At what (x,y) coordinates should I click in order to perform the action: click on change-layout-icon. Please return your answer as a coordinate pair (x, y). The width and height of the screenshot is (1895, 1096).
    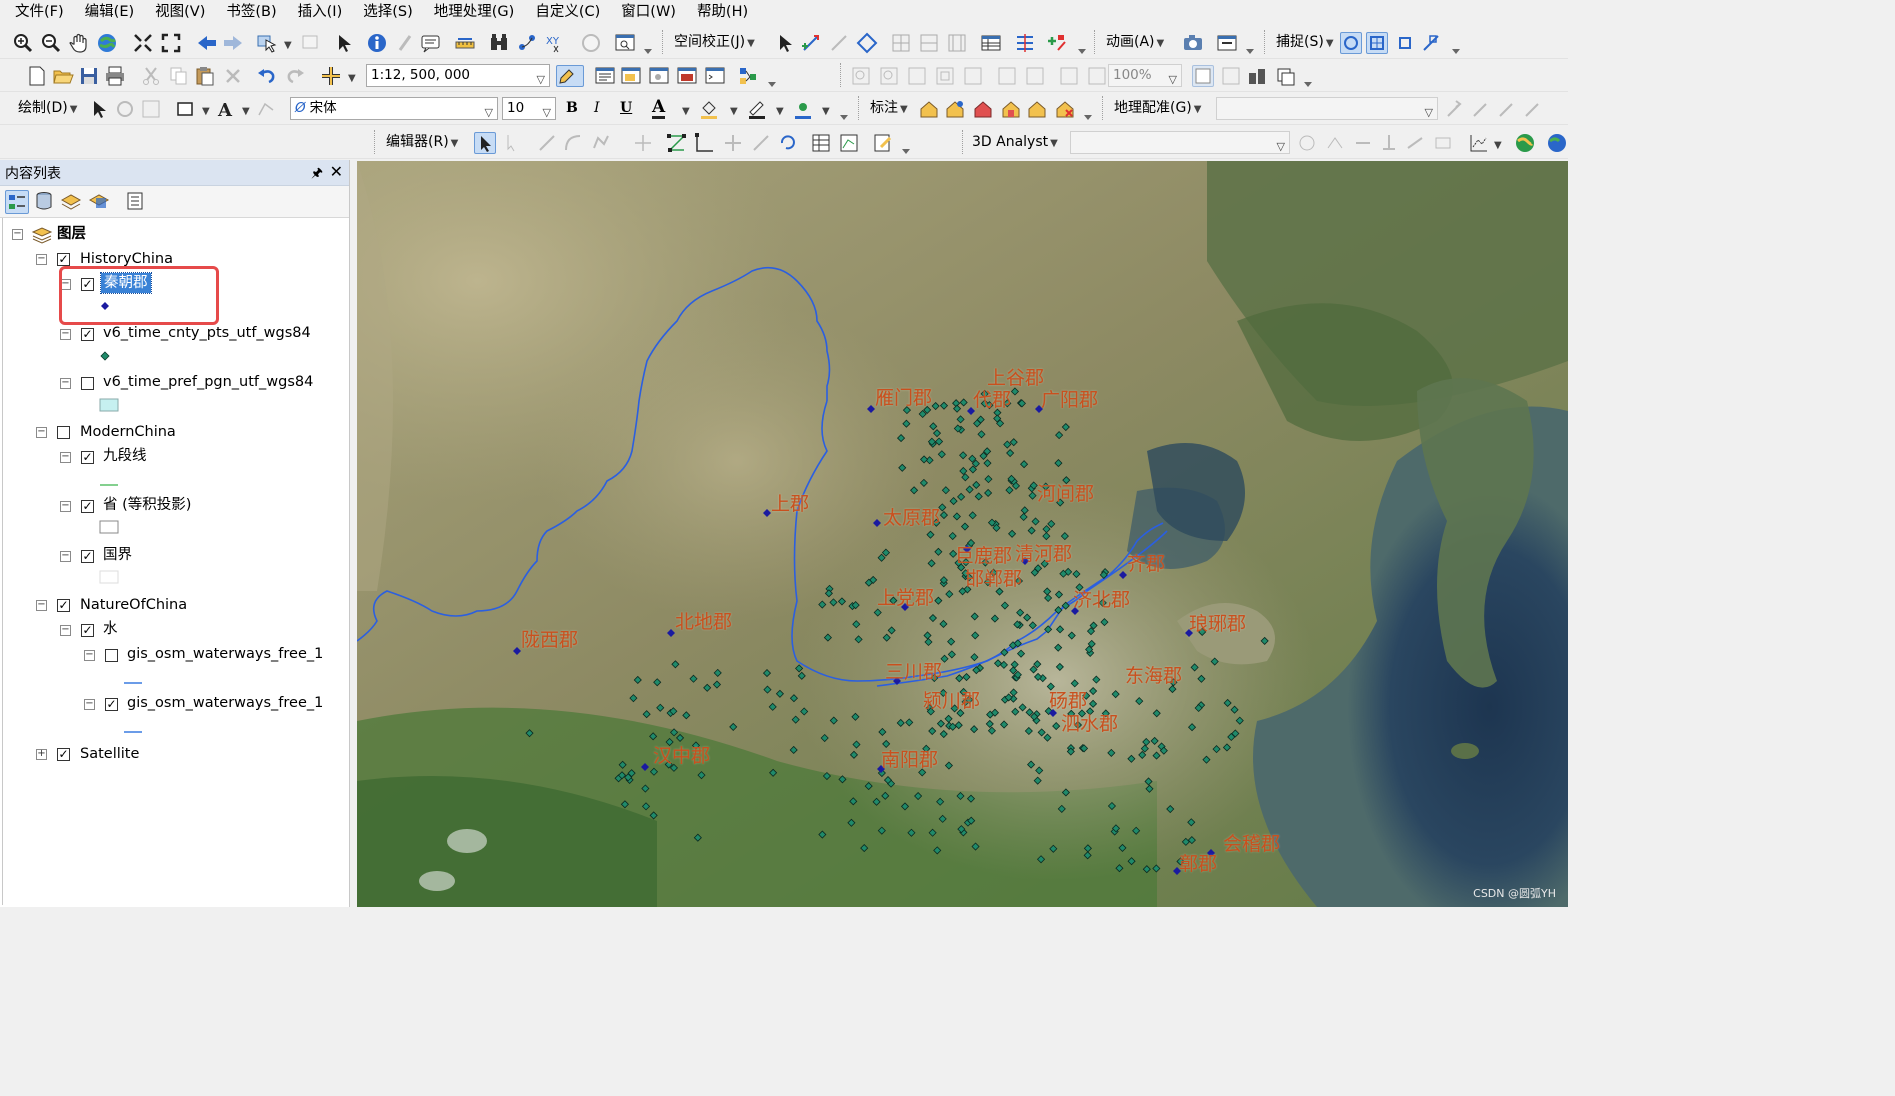
    Looking at the image, I should click on (1257, 76).